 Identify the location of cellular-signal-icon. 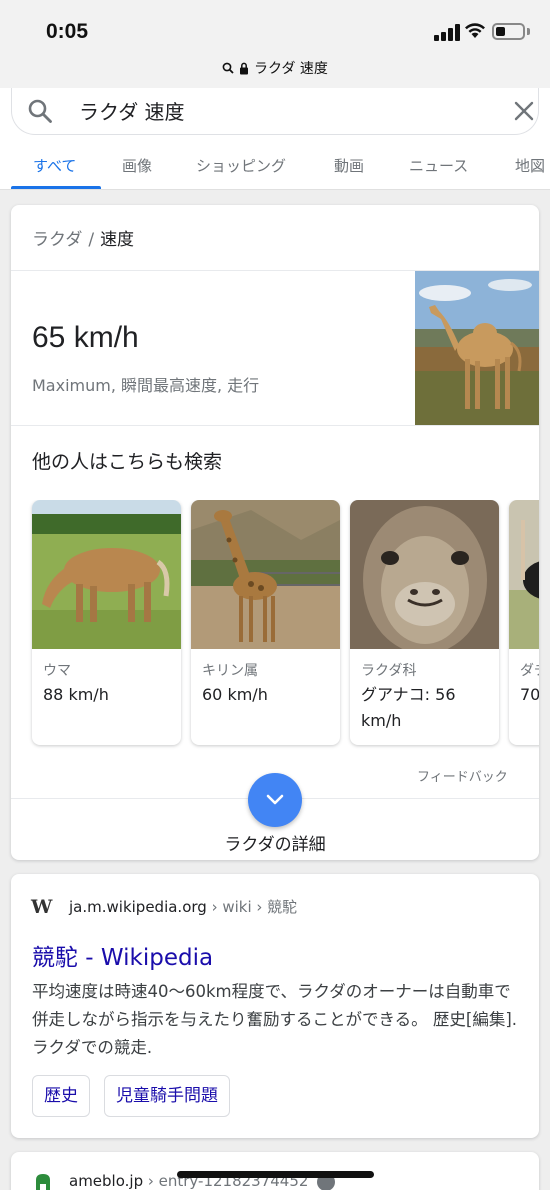
(447, 32).